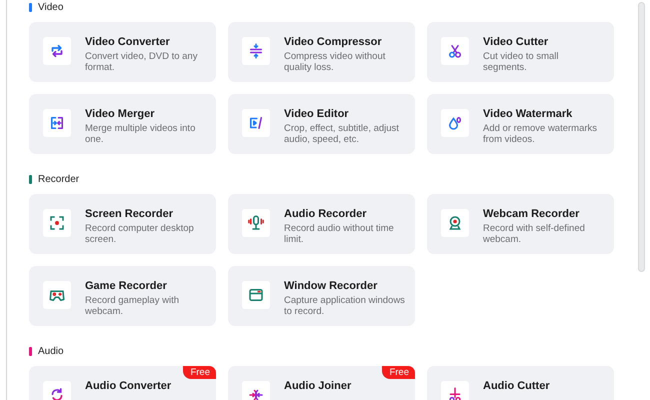 This screenshot has height=400, width=650. I want to click on tool-title: Video Editor, so click(317, 114).